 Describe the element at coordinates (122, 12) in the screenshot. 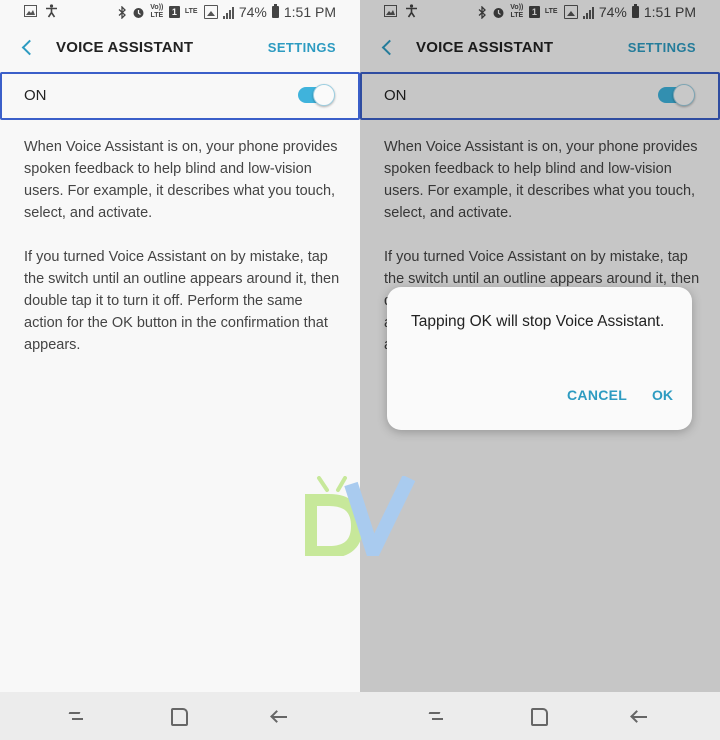

I see `bluetooth-icon` at that location.